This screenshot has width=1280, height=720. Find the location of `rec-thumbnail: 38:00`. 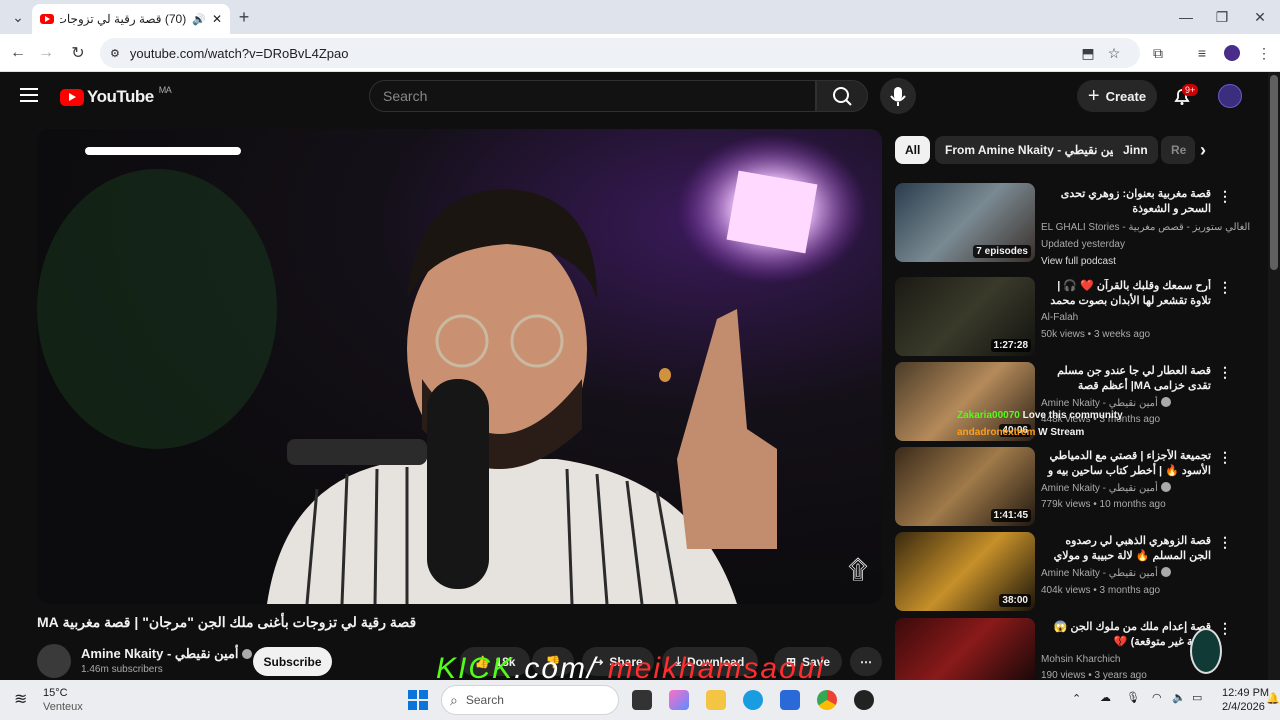

rec-thumbnail: 38:00 is located at coordinates (965, 571).